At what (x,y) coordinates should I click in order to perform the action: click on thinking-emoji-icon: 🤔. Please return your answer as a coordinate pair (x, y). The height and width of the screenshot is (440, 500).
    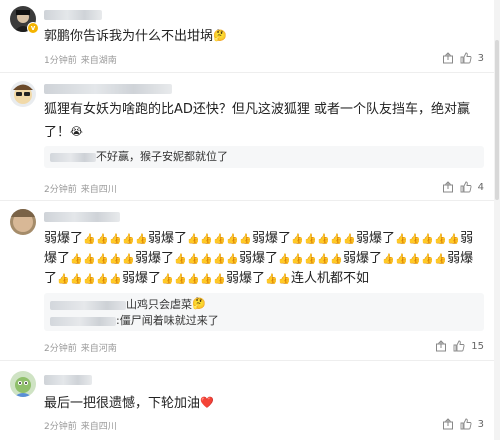
    Looking at the image, I should click on (220, 35).